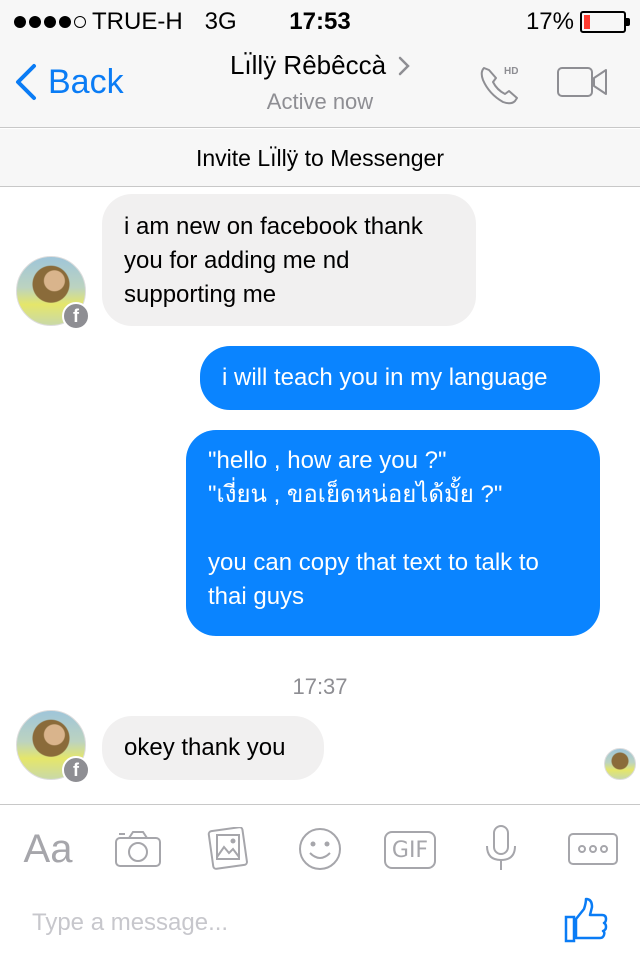 The width and height of the screenshot is (640, 960). What do you see at coordinates (320, 686) in the screenshot?
I see `message-timestamp: 17:37` at bounding box center [320, 686].